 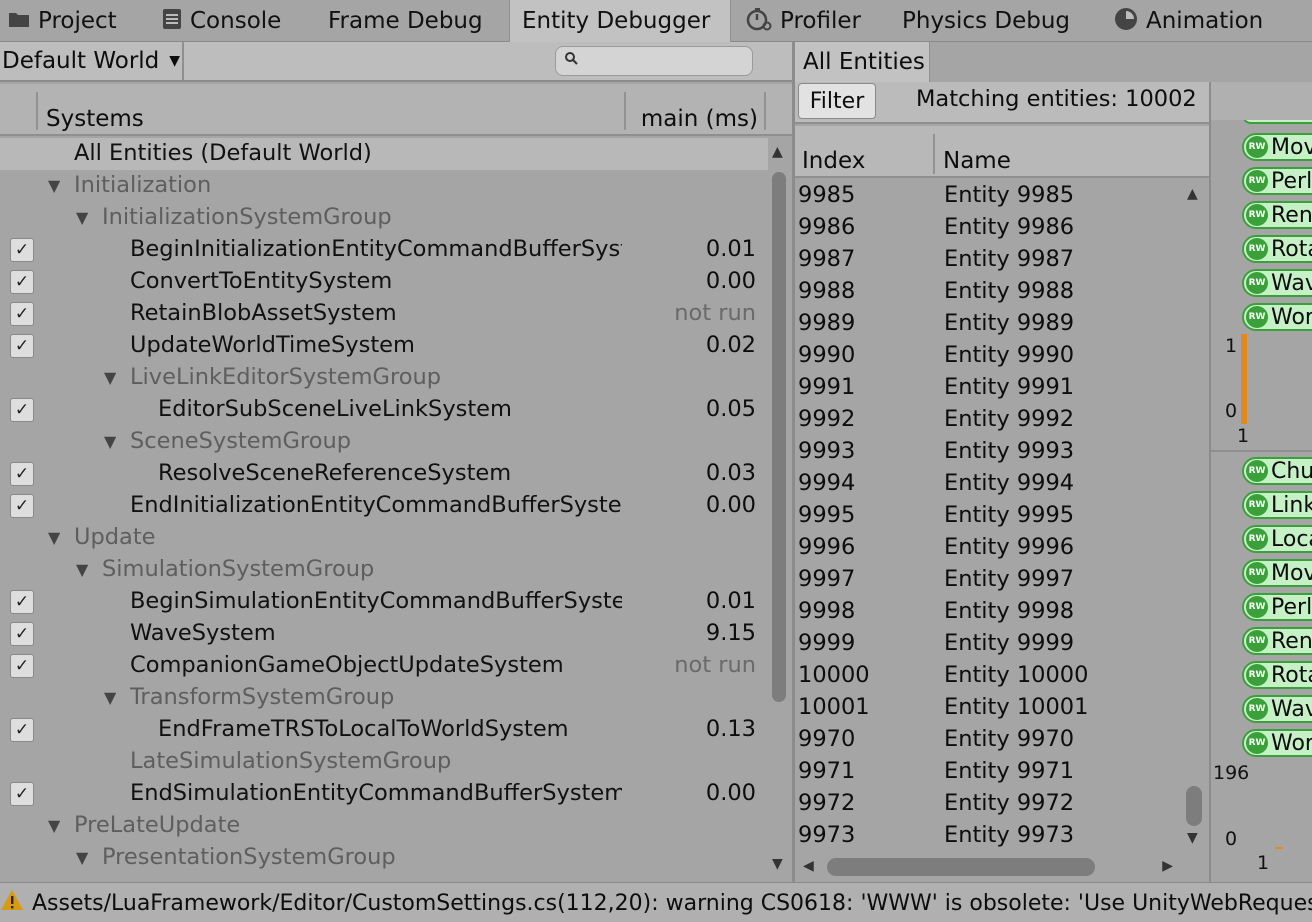 I want to click on entity-row: 9993 Entity 9993, so click(x=988, y=452).